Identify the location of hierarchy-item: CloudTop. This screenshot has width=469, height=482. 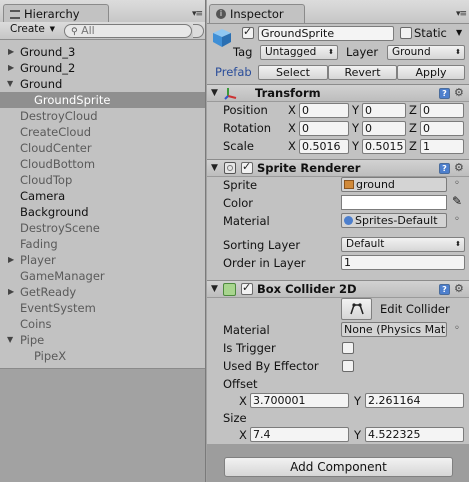
(102, 180).